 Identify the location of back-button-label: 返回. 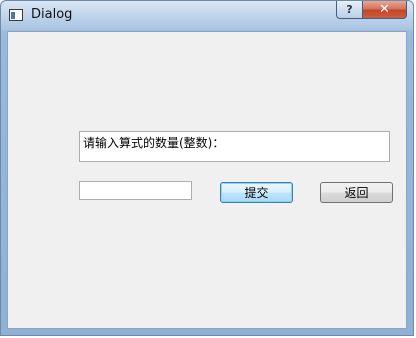
(356, 193).